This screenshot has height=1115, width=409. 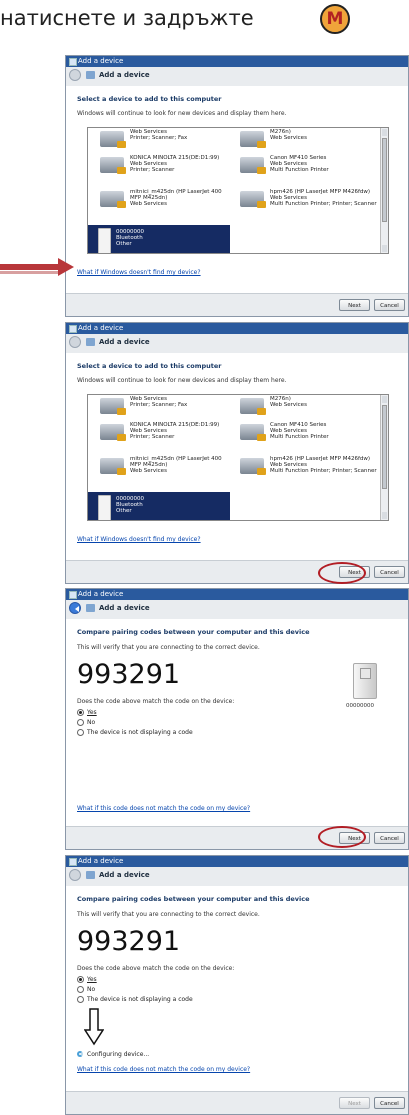 What do you see at coordinates (365, 681) in the screenshot?
I see `device-icon` at bounding box center [365, 681].